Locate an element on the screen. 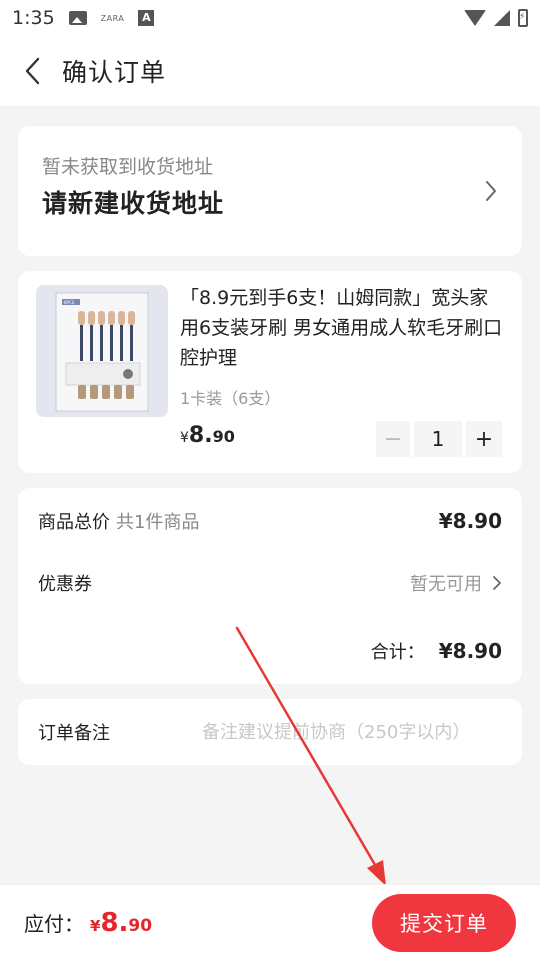 This screenshot has width=540, height=960. product-price: ¥8.90 is located at coordinates (207, 435).